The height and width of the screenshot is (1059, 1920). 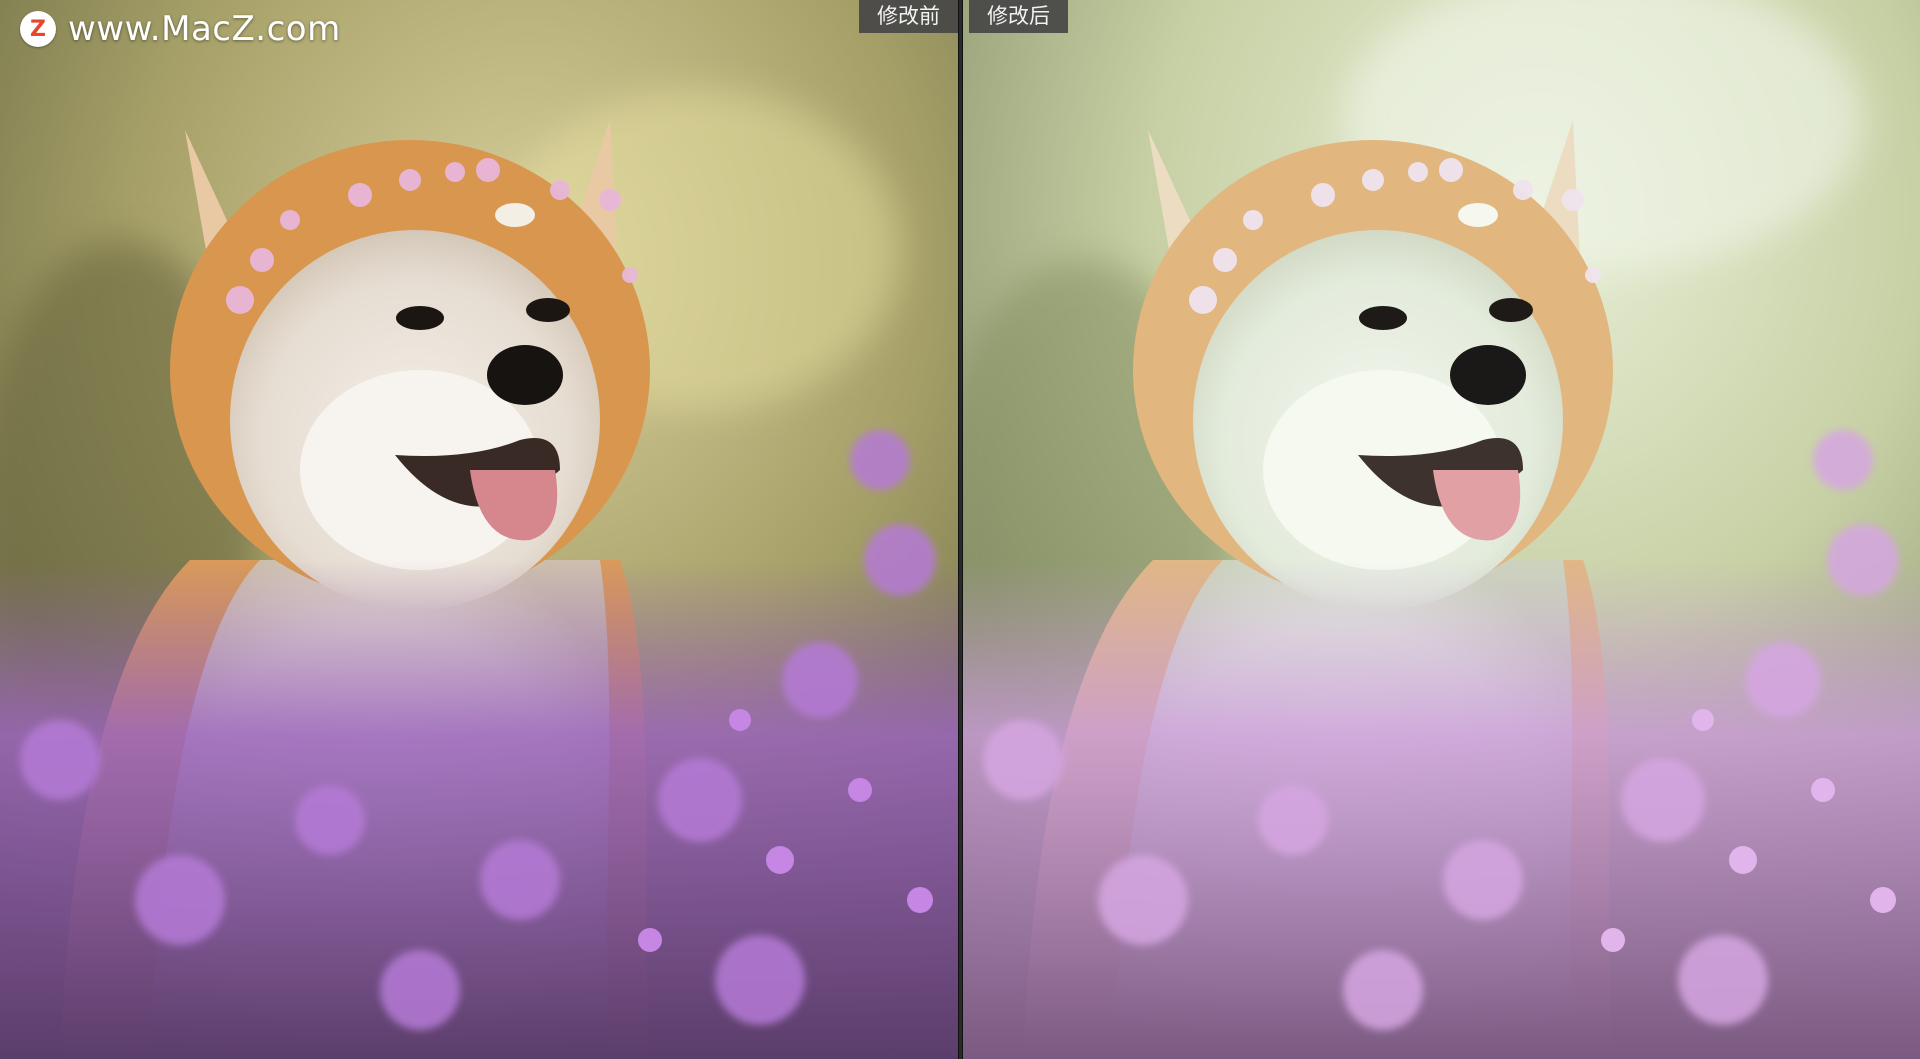 I want to click on after-label: 修改后, so click(x=1018, y=16).